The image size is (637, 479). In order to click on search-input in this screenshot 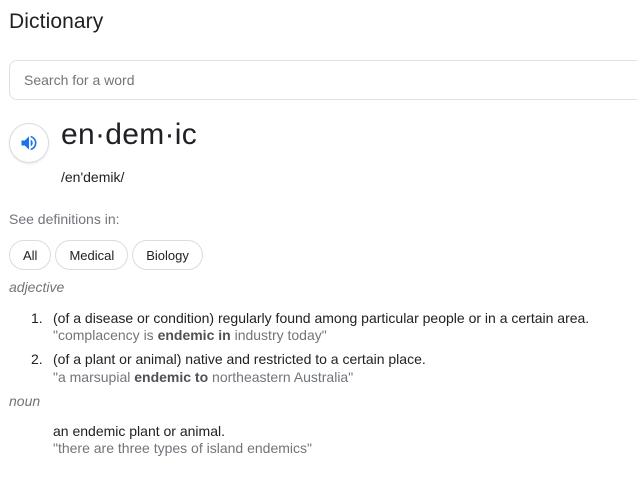, I will do `click(304, 80)`.